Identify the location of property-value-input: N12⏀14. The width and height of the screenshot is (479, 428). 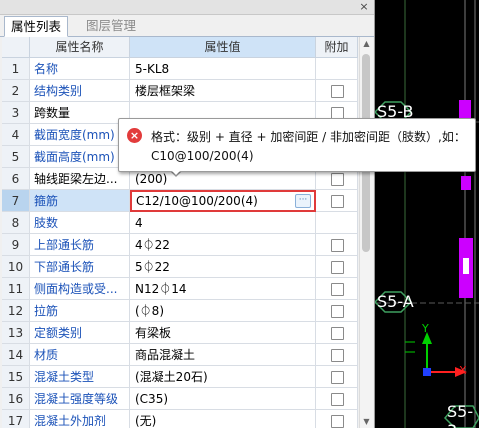
(223, 289).